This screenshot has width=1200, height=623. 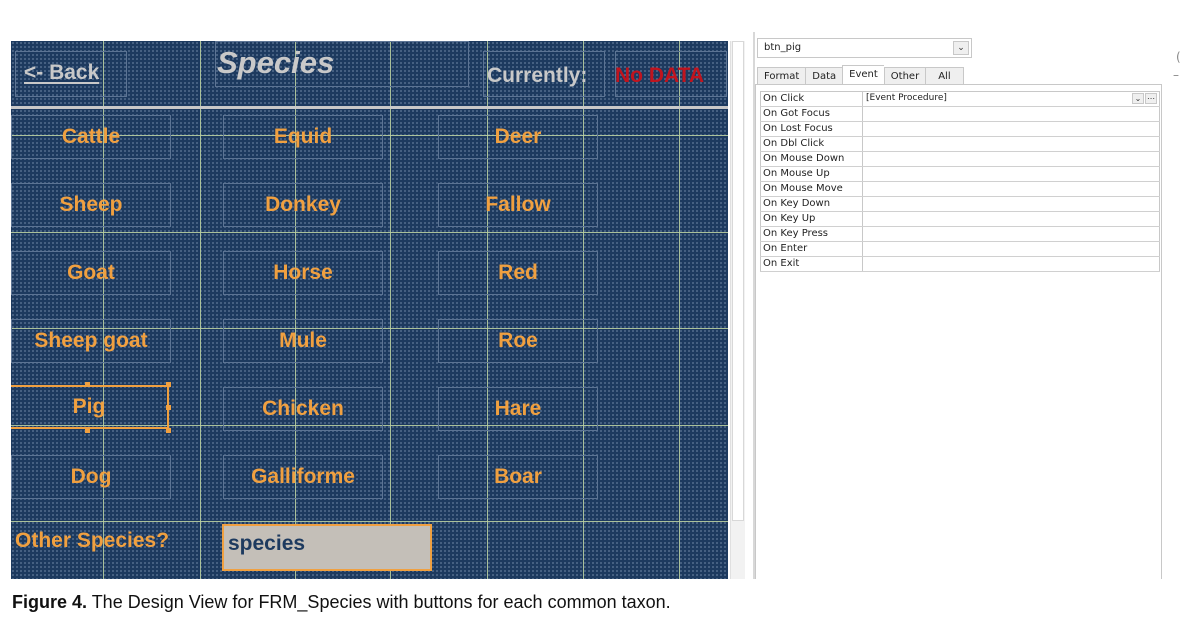 I want to click on property-name: On Lost Focus, so click(x=811, y=129).